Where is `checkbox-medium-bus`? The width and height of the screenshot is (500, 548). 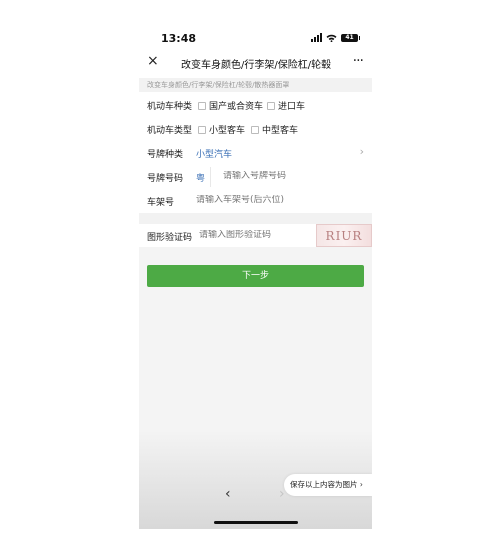
checkbox-medium-bus is located at coordinates (255, 129).